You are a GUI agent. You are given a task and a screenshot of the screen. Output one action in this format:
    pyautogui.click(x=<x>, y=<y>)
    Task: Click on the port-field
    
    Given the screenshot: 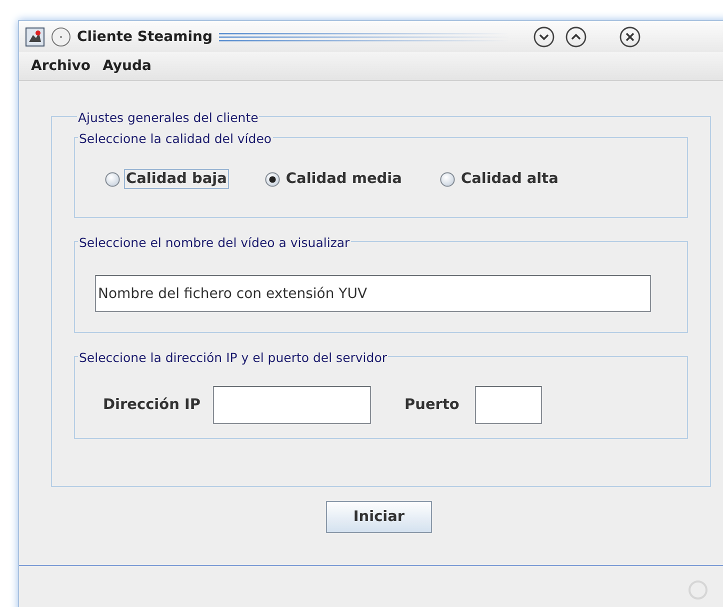 What is the action you would take?
    pyautogui.click(x=508, y=405)
    